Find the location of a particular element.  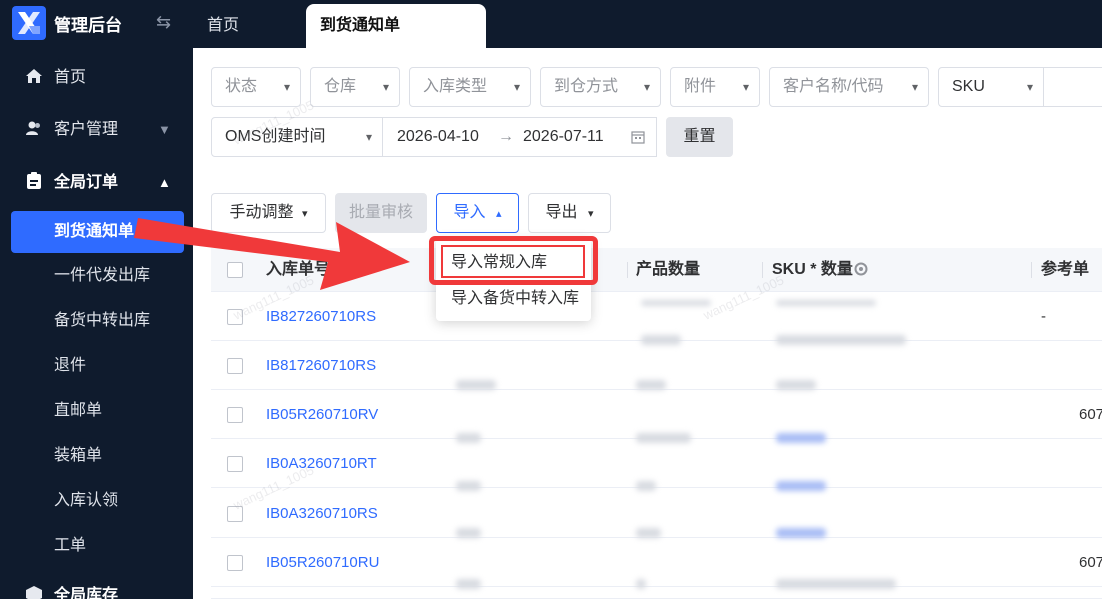

menu-item-import-transfer: 导入备货中转入库 is located at coordinates (513, 299).